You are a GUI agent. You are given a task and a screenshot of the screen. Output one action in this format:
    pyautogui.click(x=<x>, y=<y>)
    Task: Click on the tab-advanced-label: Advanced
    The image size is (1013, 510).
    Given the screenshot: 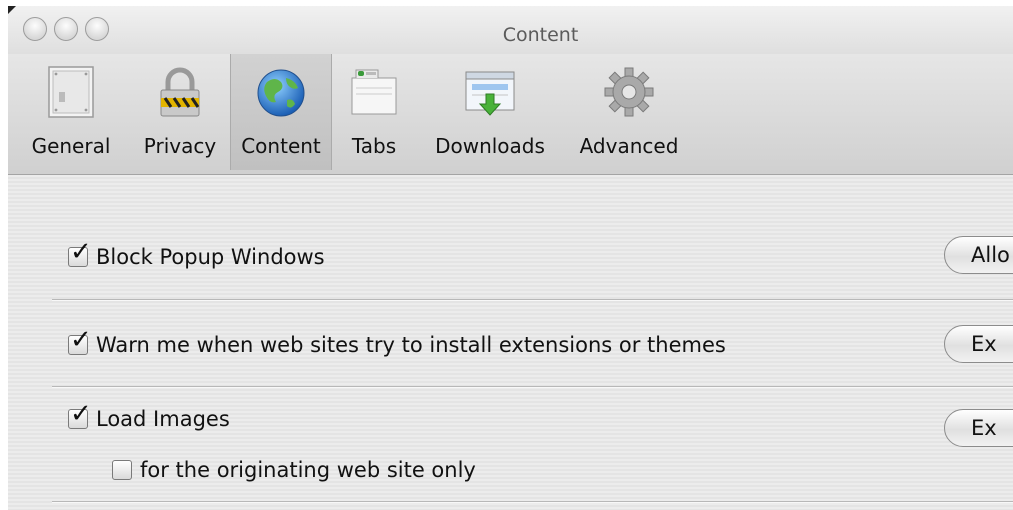 What is the action you would take?
    pyautogui.click(x=629, y=146)
    